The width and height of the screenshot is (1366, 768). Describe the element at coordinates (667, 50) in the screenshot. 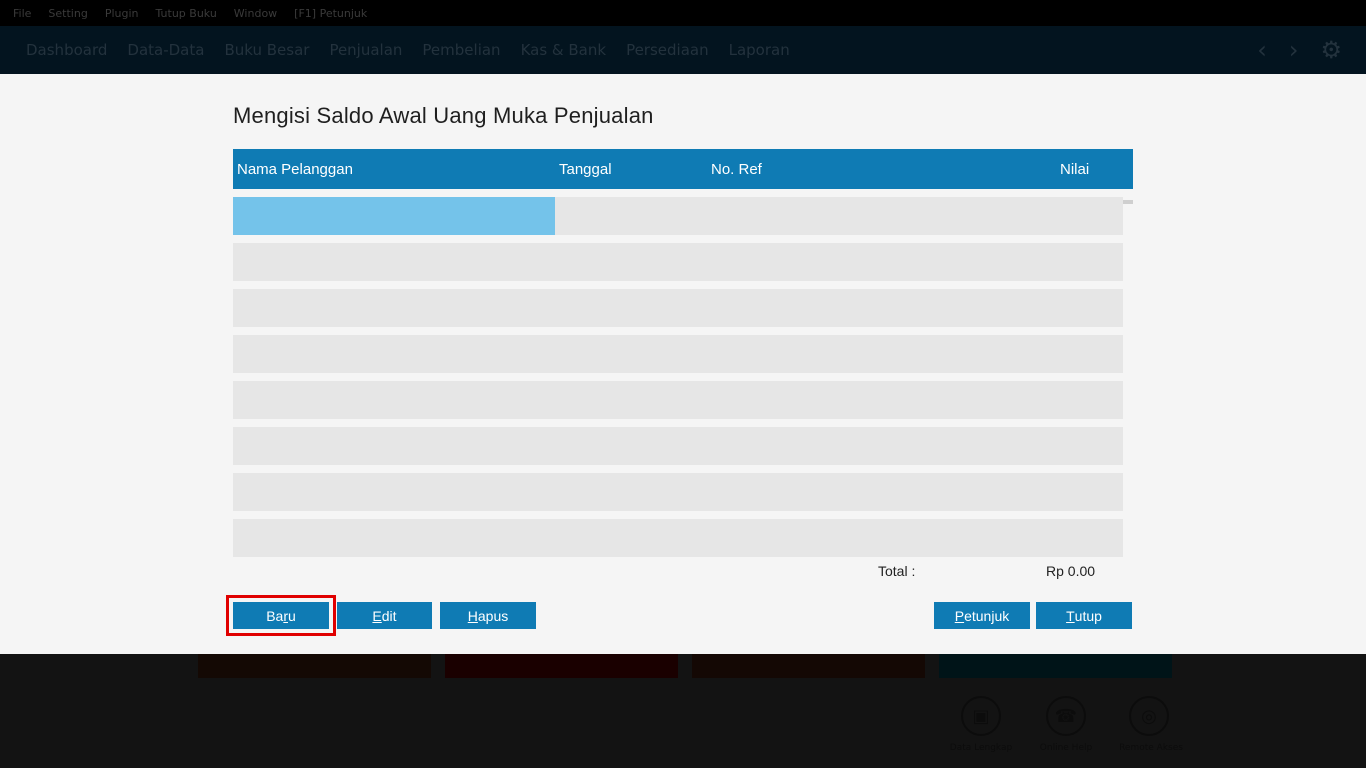

I see `nav-persediaan: Persediaan` at that location.